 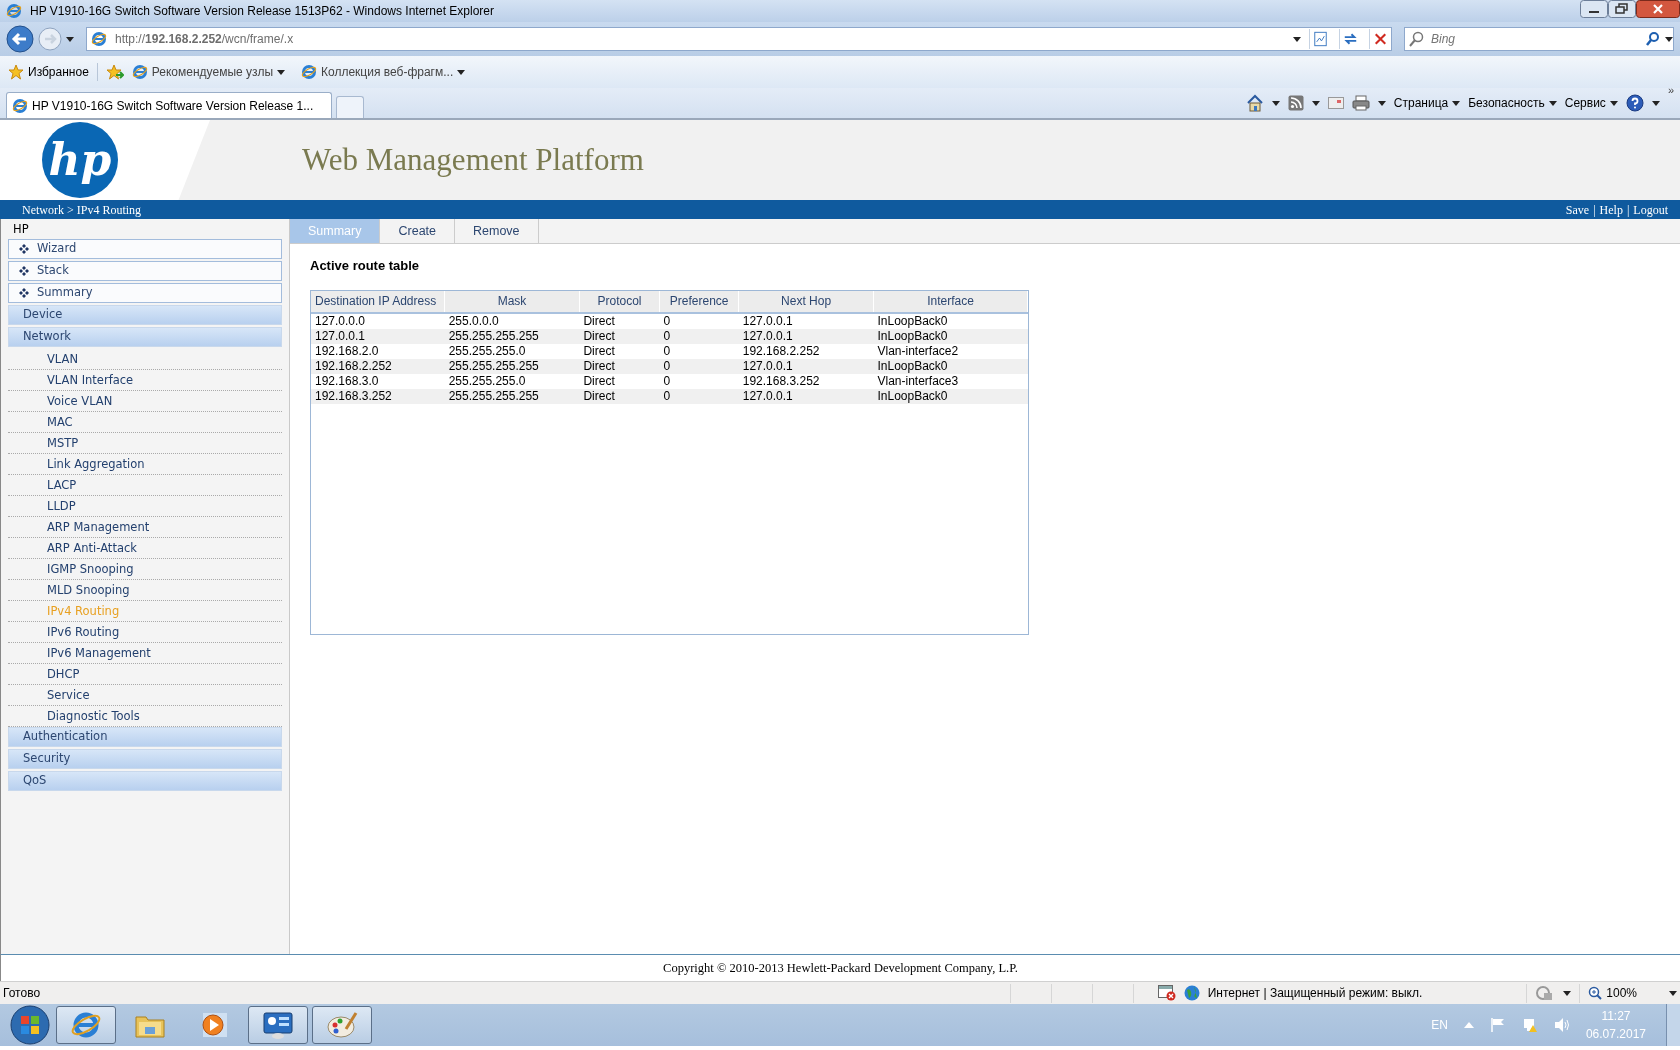 What do you see at coordinates (739, 39) in the screenshot?
I see `address-field: http://192.168.2.252/wcn/frame/.x` at bounding box center [739, 39].